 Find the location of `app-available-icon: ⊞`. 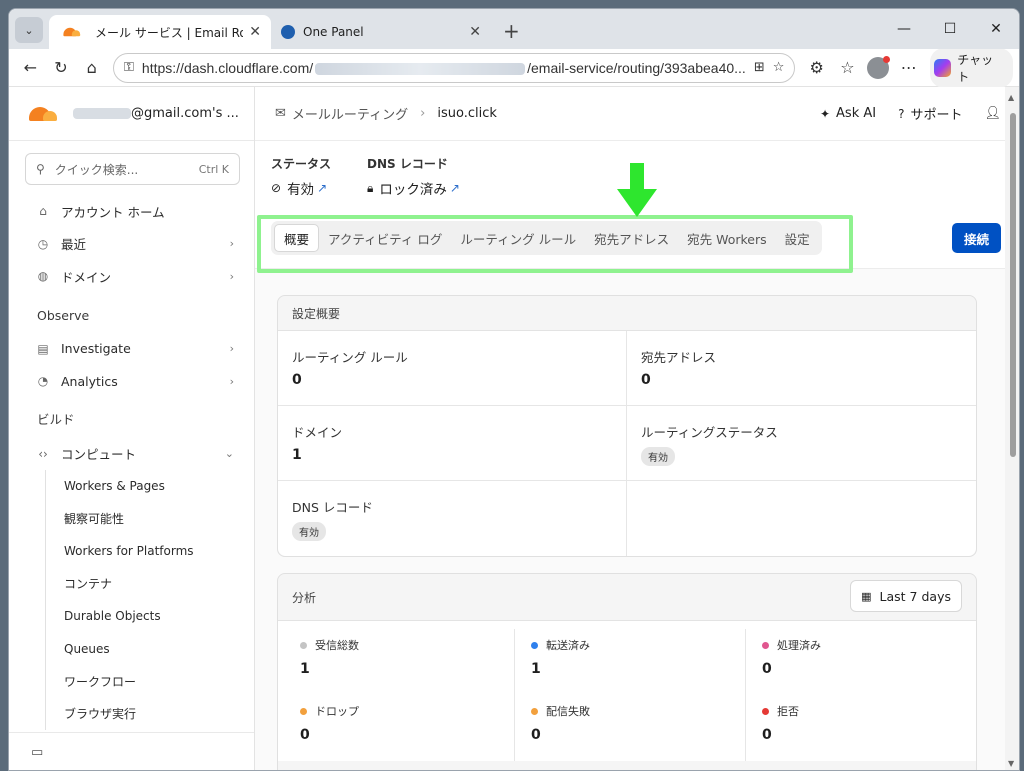

app-available-icon: ⊞ is located at coordinates (759, 67).